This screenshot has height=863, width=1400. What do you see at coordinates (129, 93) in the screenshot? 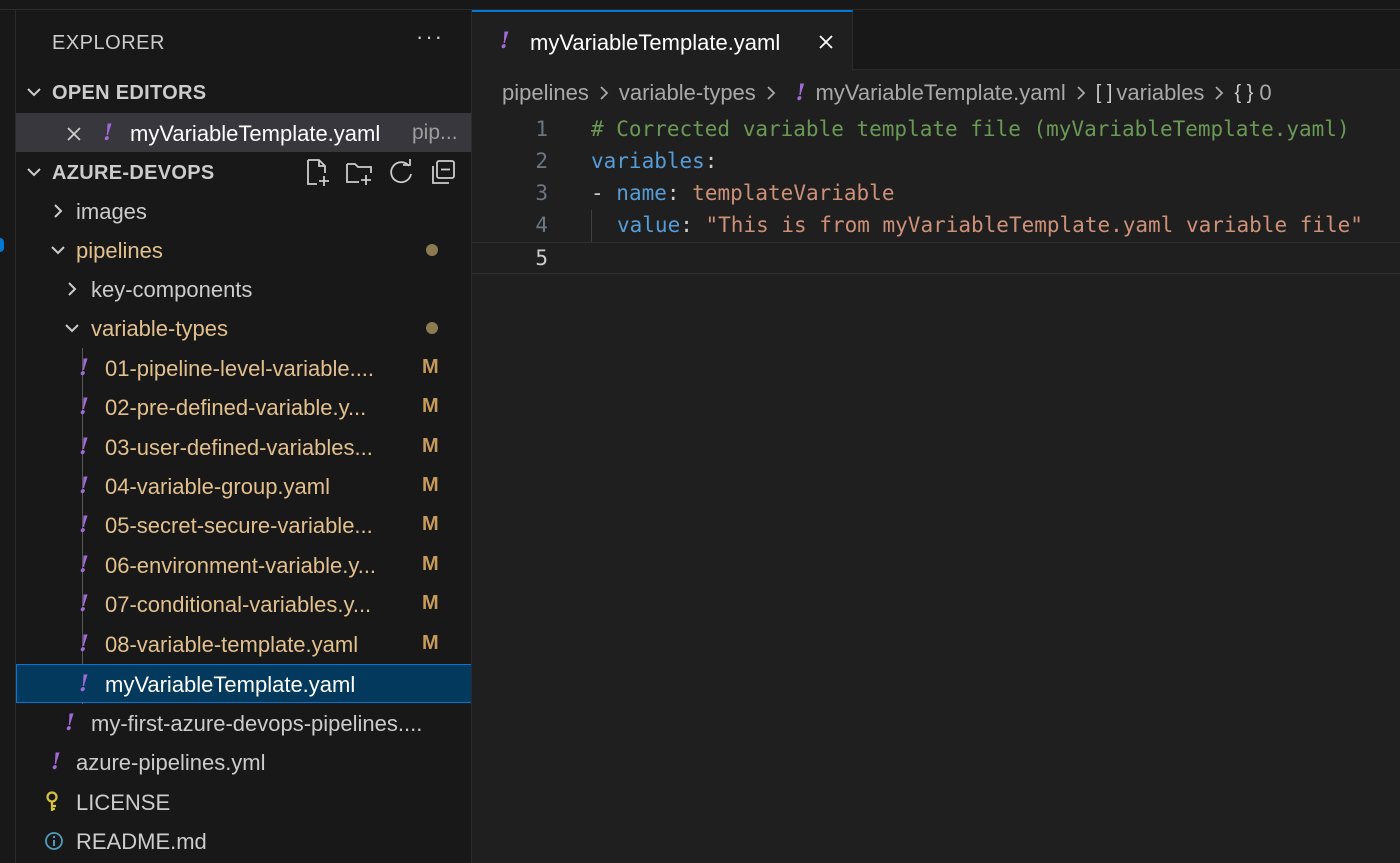
I see `open-editors-label: OPEN EDITORS` at bounding box center [129, 93].